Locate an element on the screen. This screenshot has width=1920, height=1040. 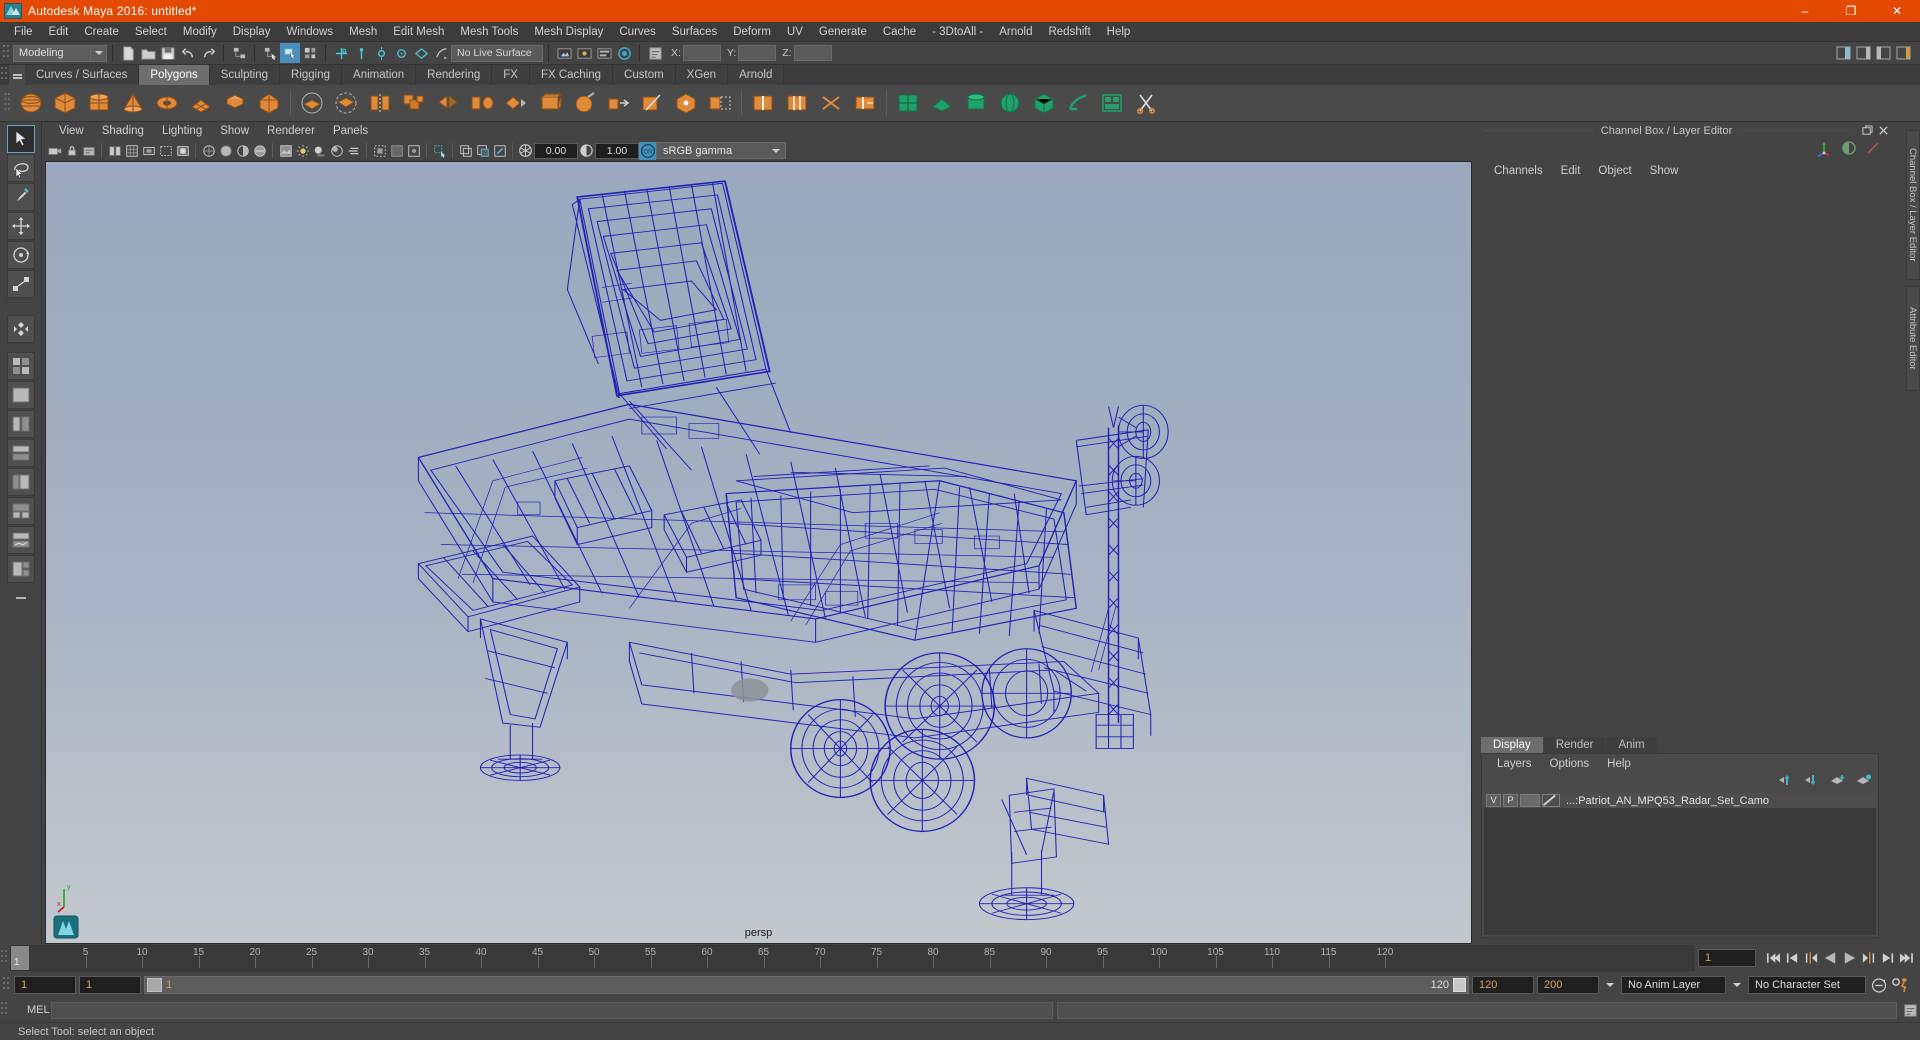
shelf-tab-custom: Custom is located at coordinates (644, 75).